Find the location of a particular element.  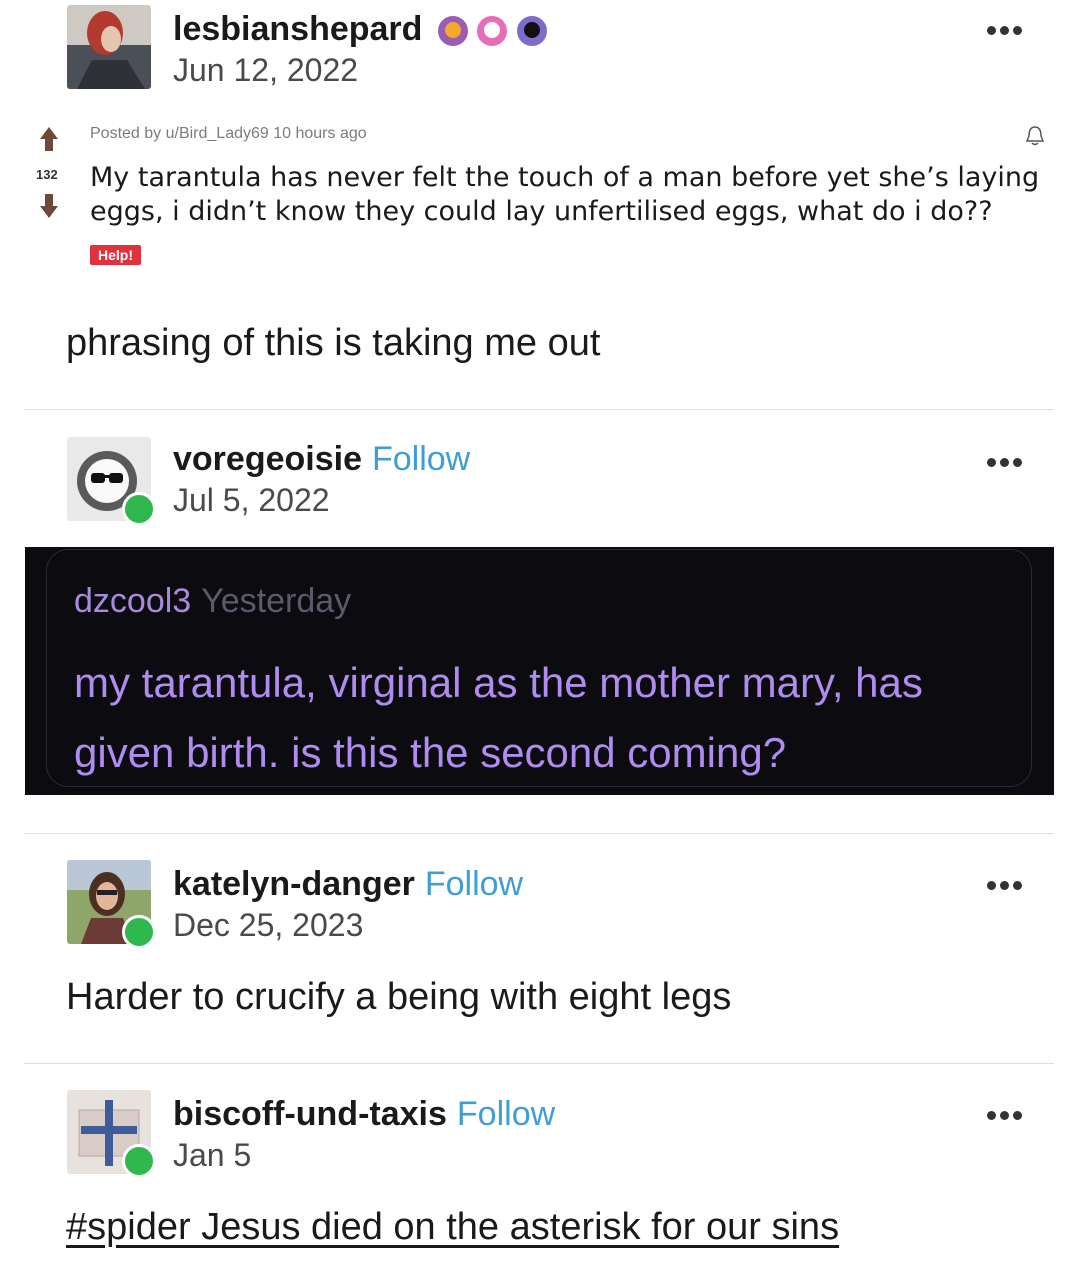

post-header-biscoff-und-taxis: biscoff-und-taxis Follow Jan 5 is located at coordinates (540, 1134).